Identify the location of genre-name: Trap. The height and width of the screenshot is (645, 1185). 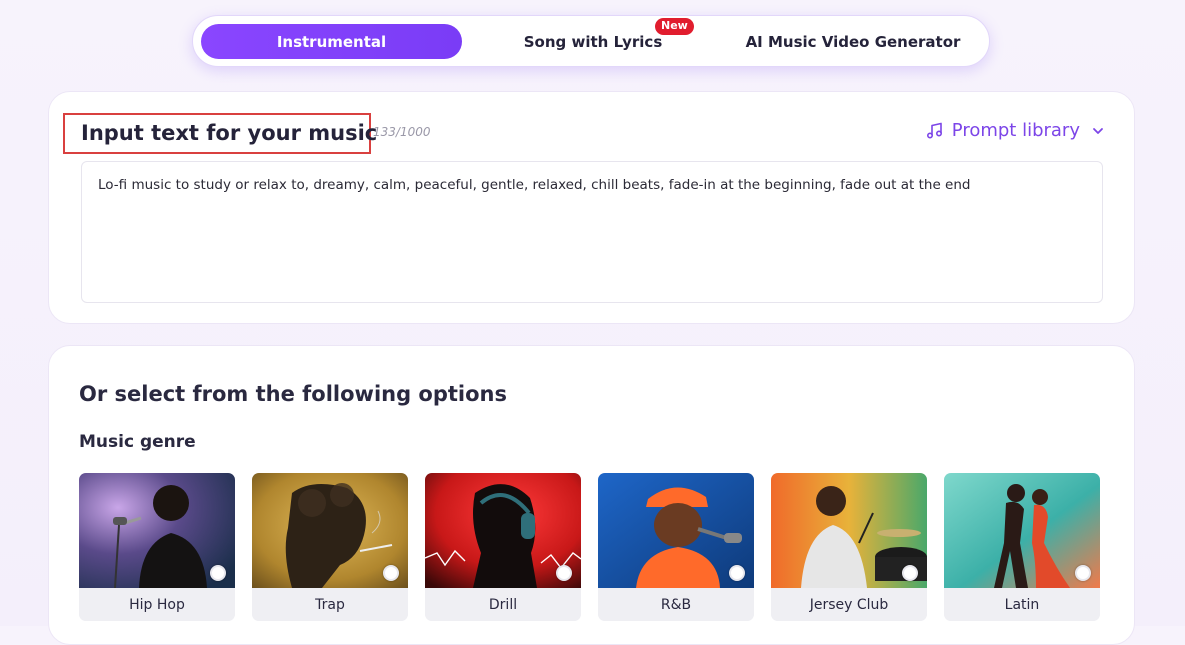
(330, 604).